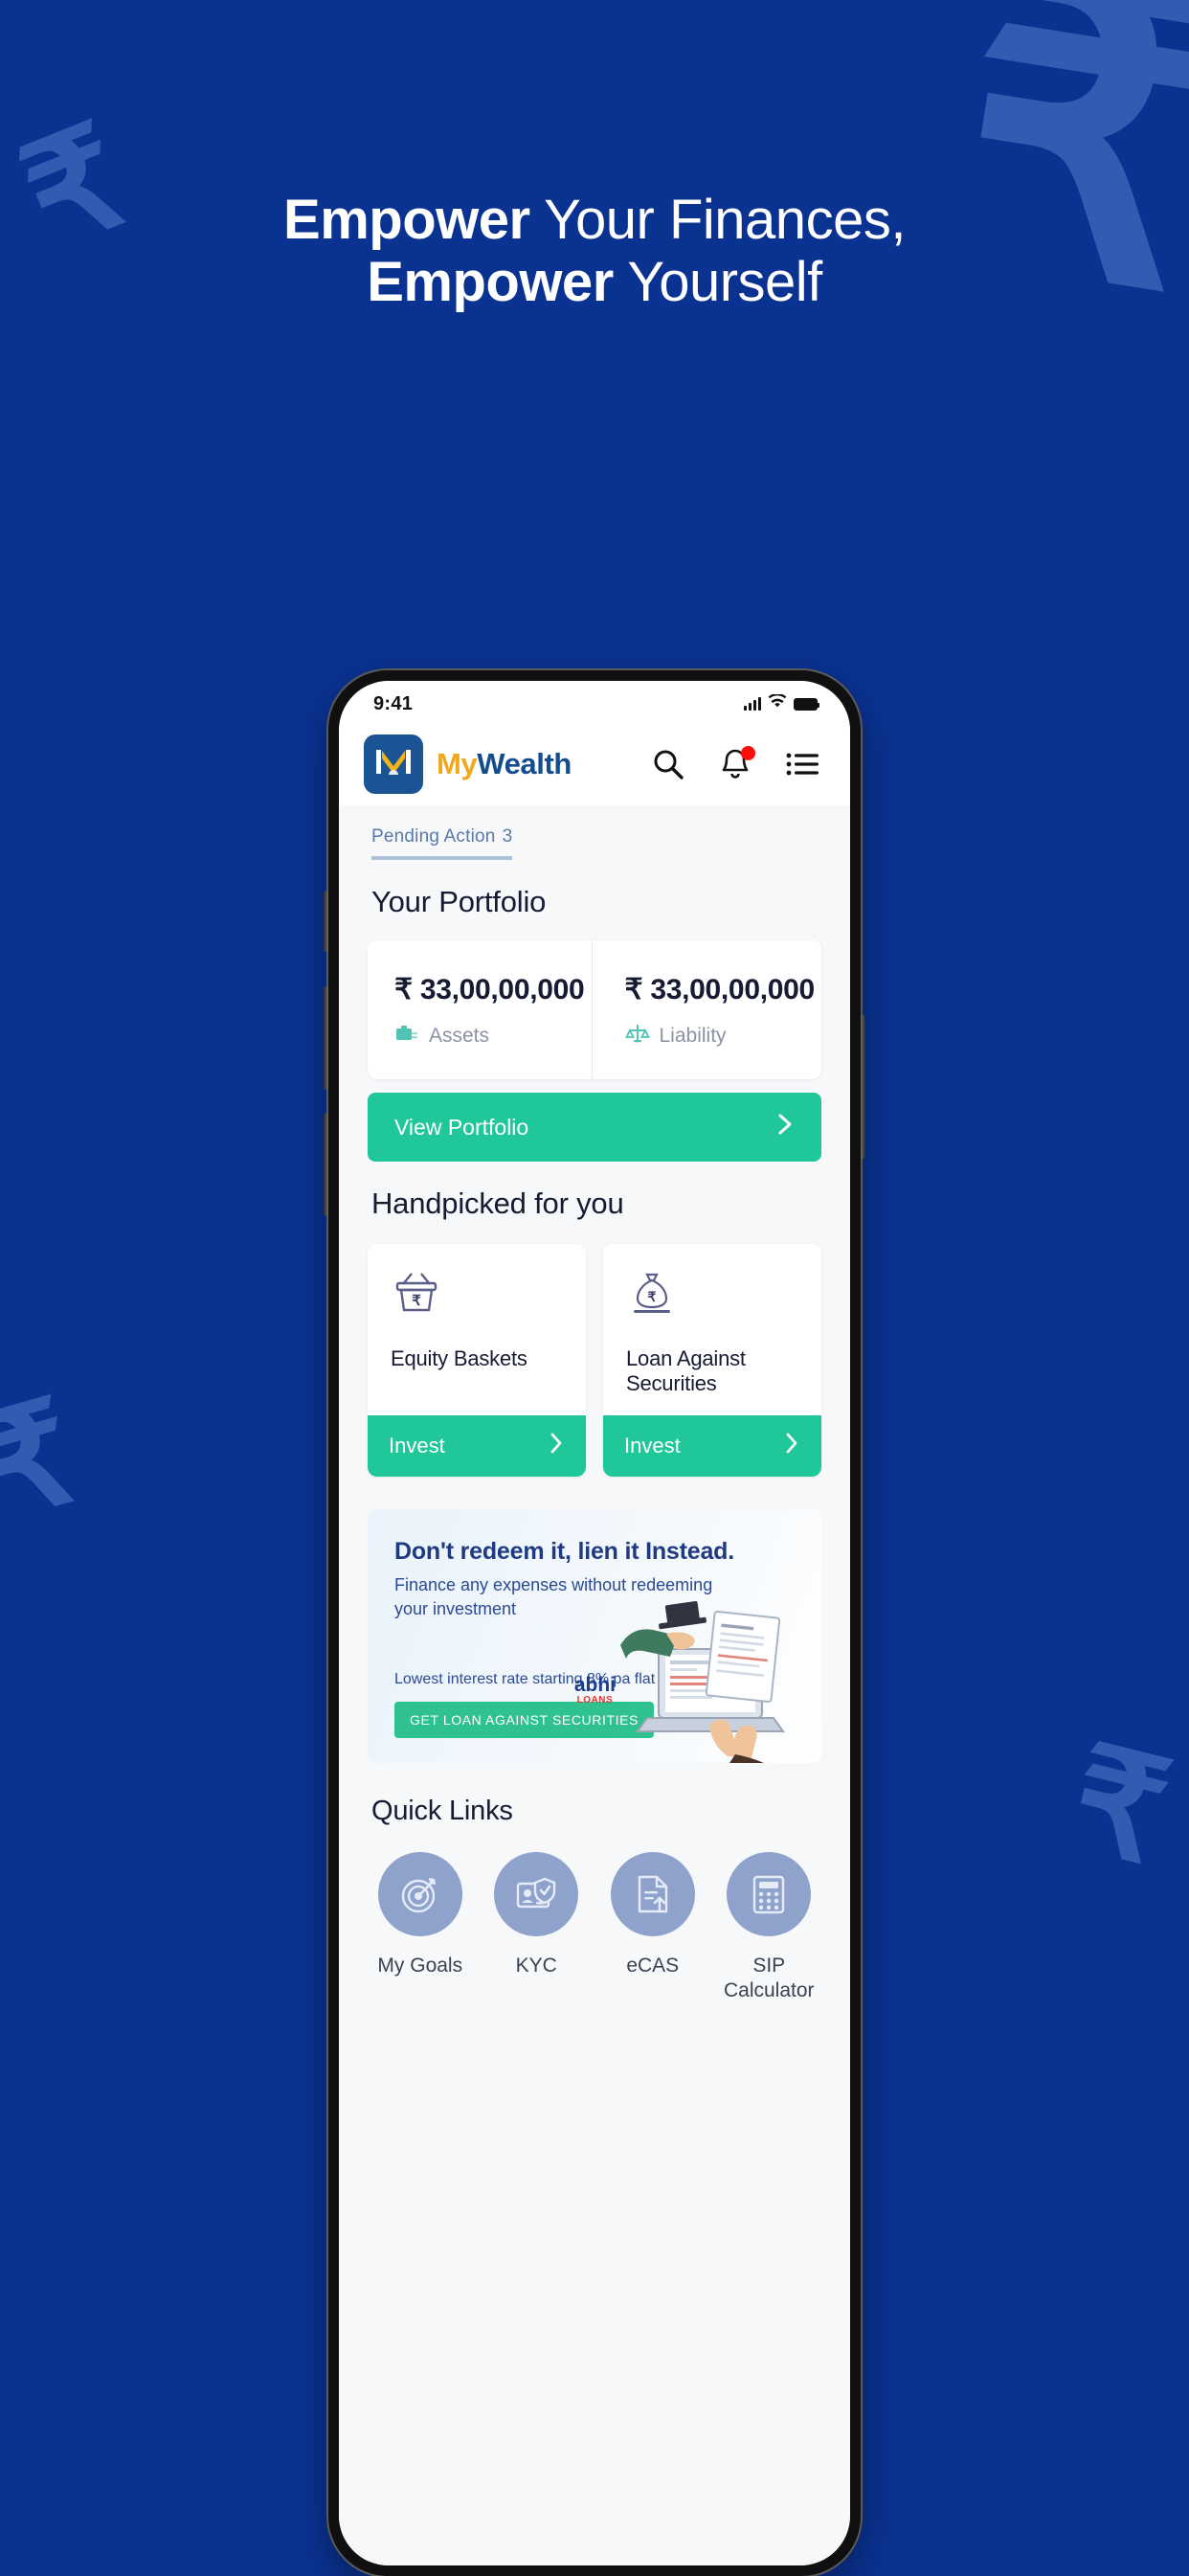  I want to click on assets-label: Assets, so click(459, 1036).